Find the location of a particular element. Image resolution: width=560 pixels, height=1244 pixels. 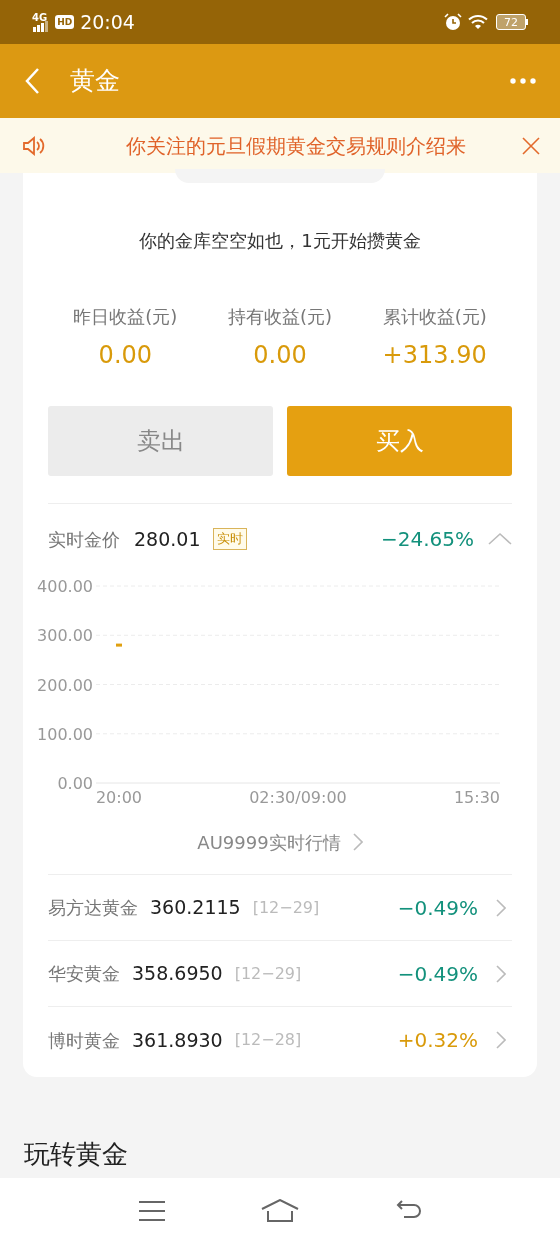

stat-label: 累计收益(元) is located at coordinates (434, 317).